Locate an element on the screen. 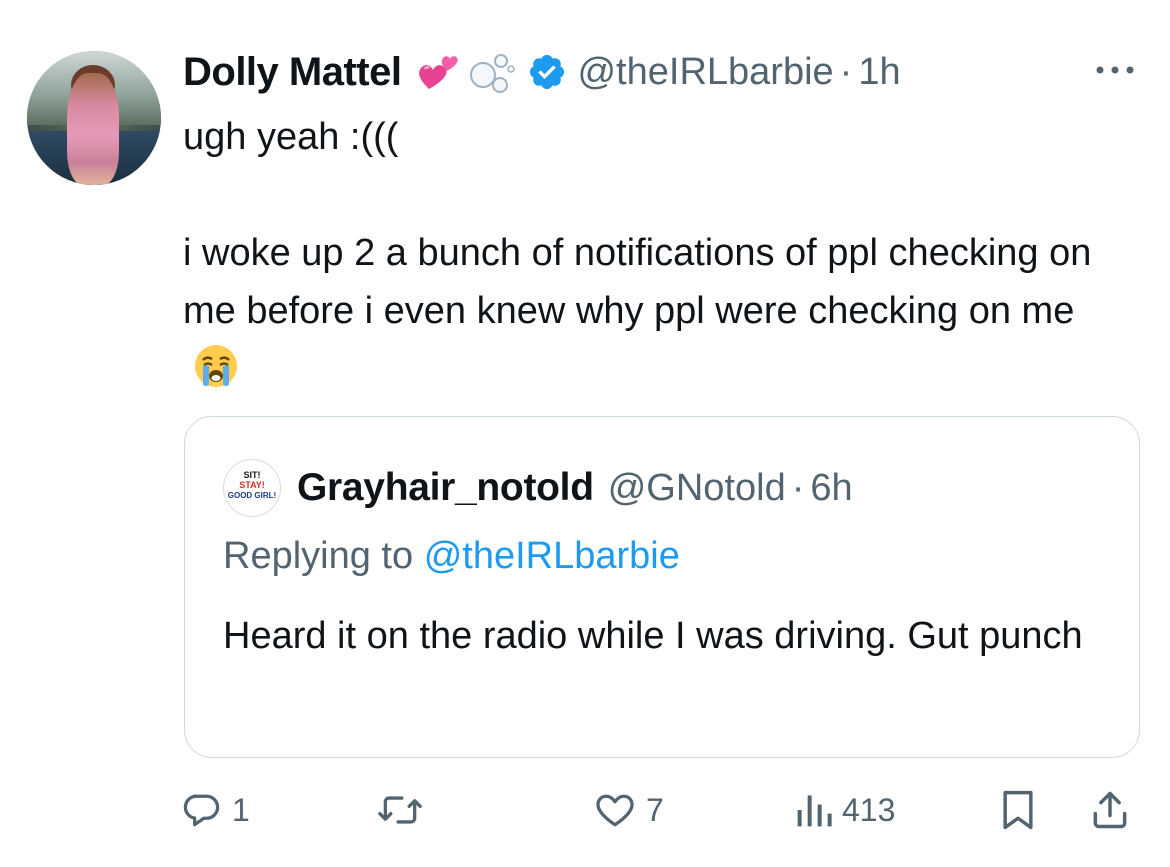  tweet-time: 1h is located at coordinates (879, 72).